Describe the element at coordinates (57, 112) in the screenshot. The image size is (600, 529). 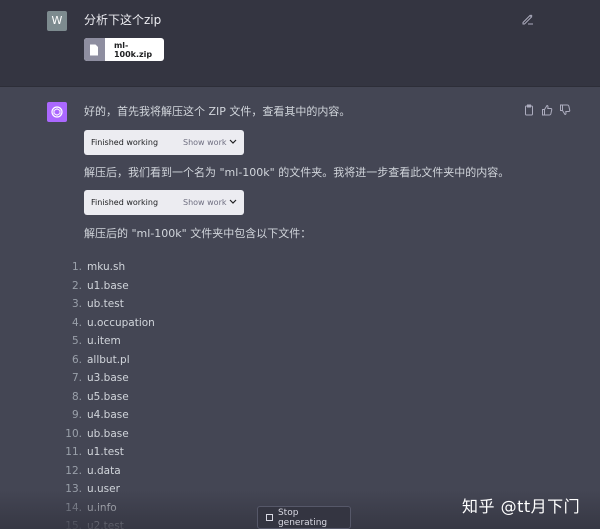
I see `openai-logo-icon` at that location.